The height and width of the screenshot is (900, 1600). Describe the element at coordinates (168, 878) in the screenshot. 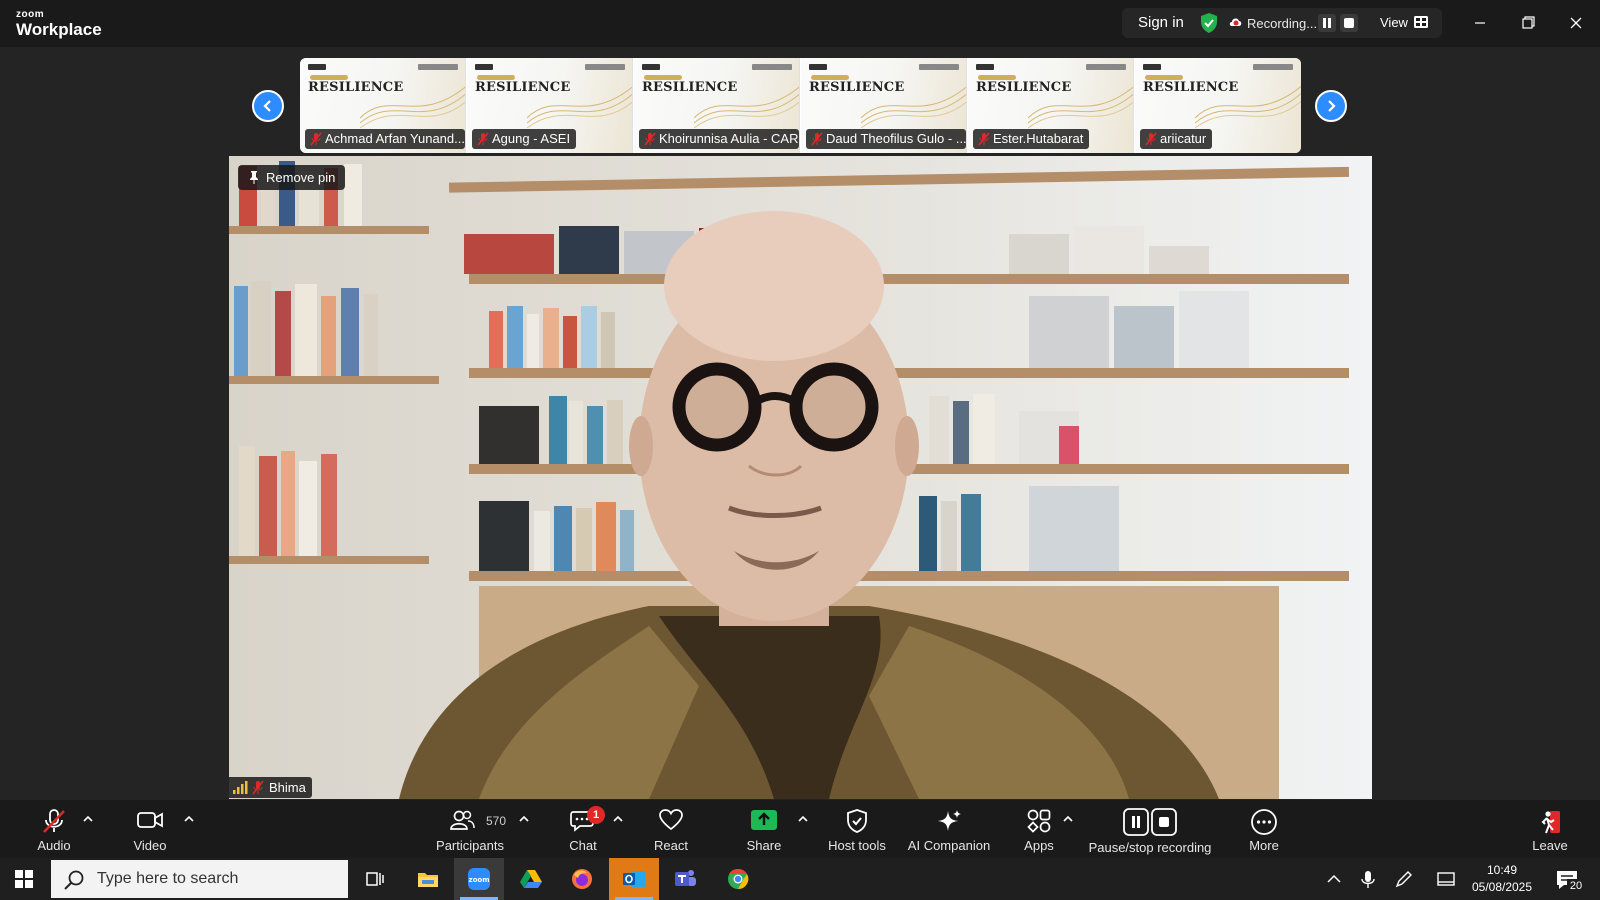

I see `search-placeholder: Type here to search` at that location.